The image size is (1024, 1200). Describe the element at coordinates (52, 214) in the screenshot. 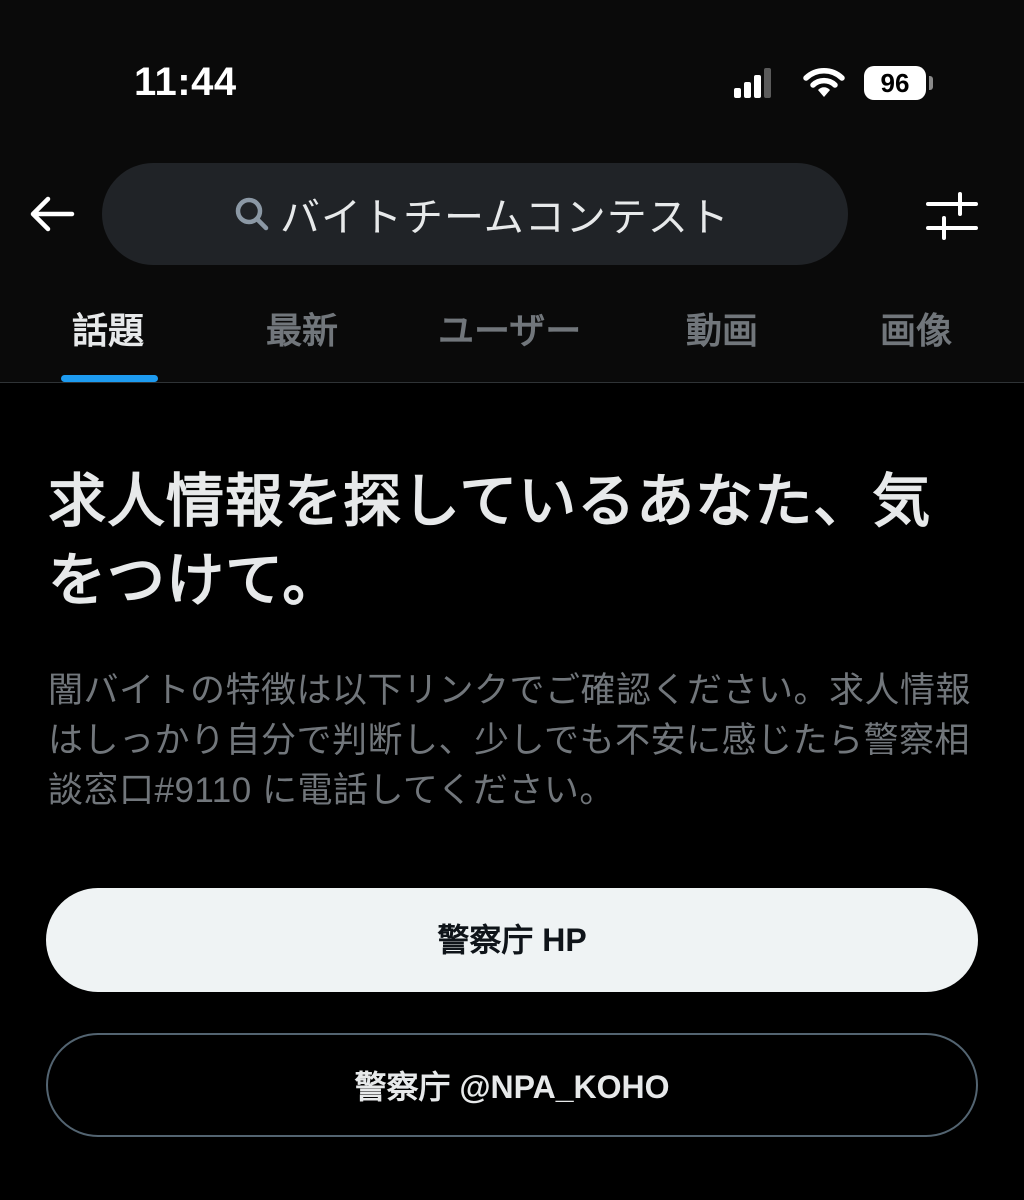

I see `arrow-left-icon` at that location.